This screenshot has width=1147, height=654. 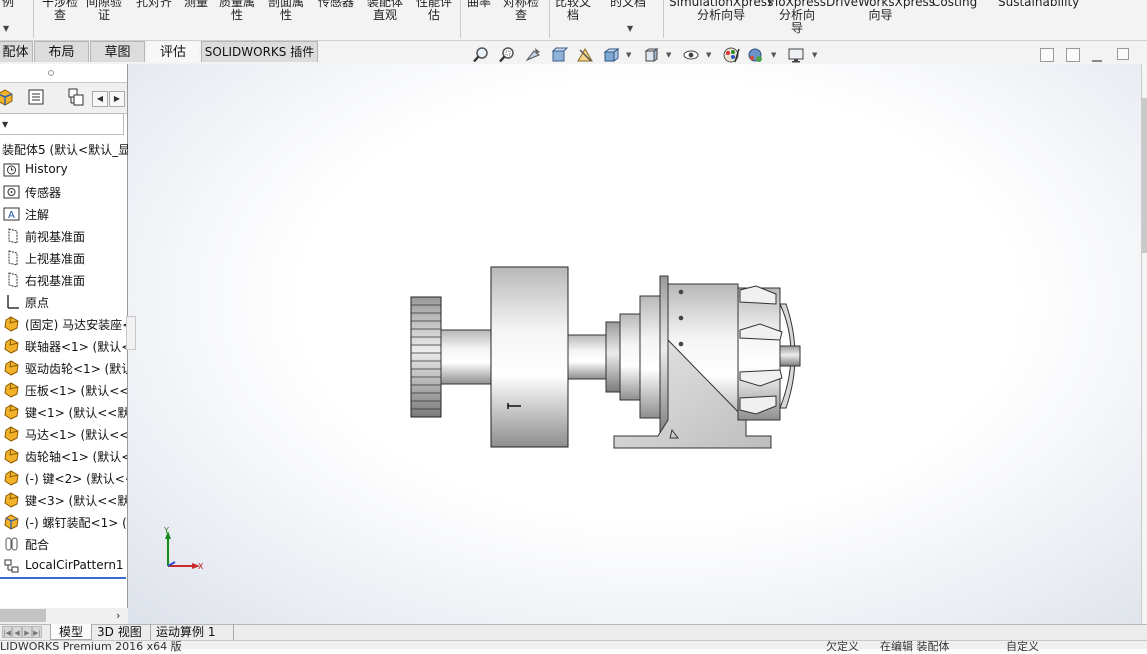 I want to click on tree-item: 键<1> (默认<<默认, so click(x=63, y=412).